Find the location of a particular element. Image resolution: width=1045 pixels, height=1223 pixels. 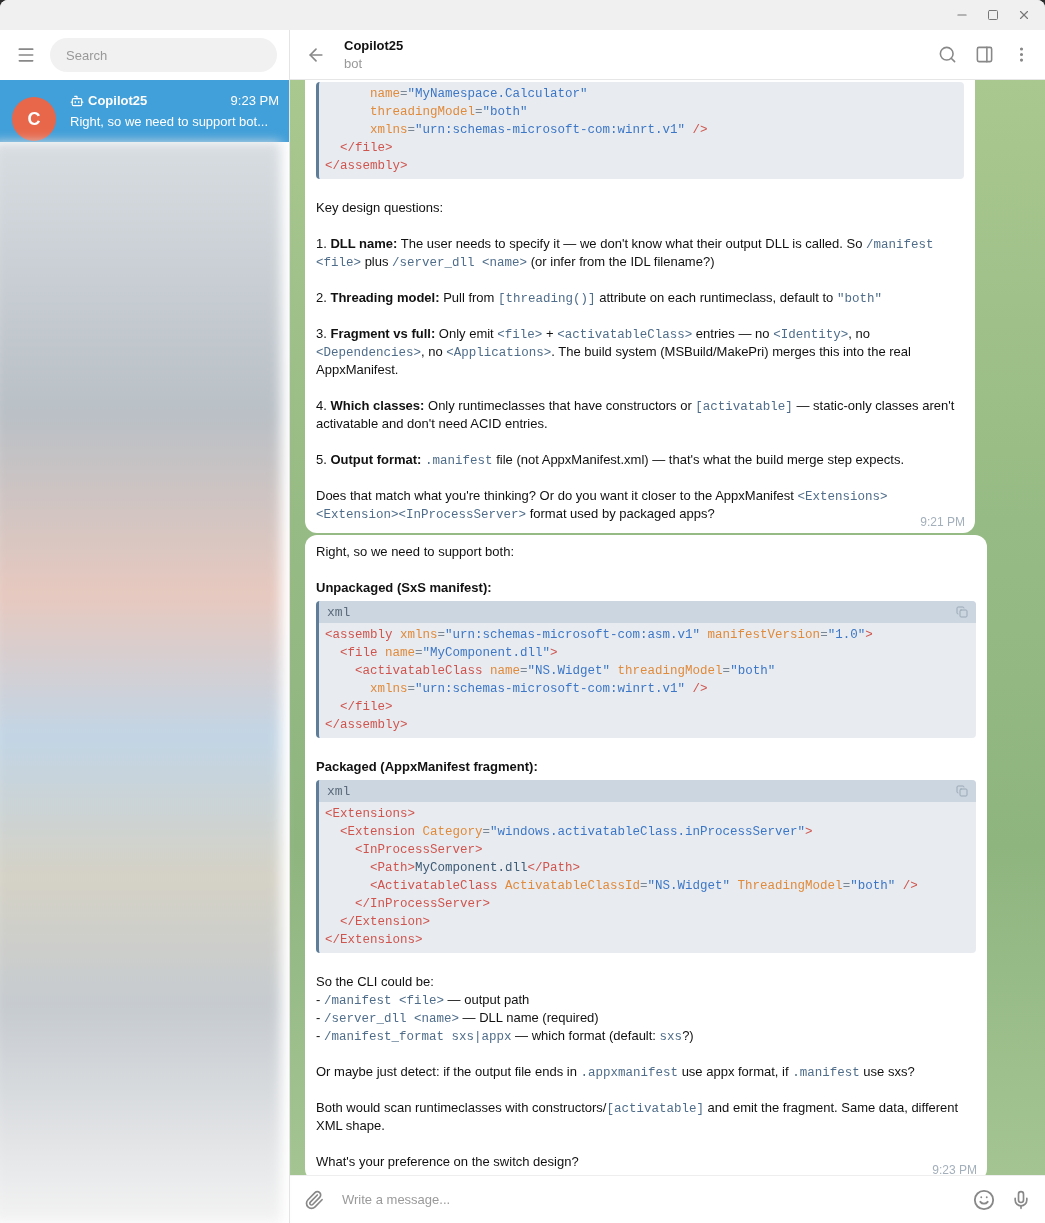

message-paragraph: 5. Output format: .manifest file (not AppxManifest.xml) — that's what the build merge step expects. is located at coordinates (611, 460).